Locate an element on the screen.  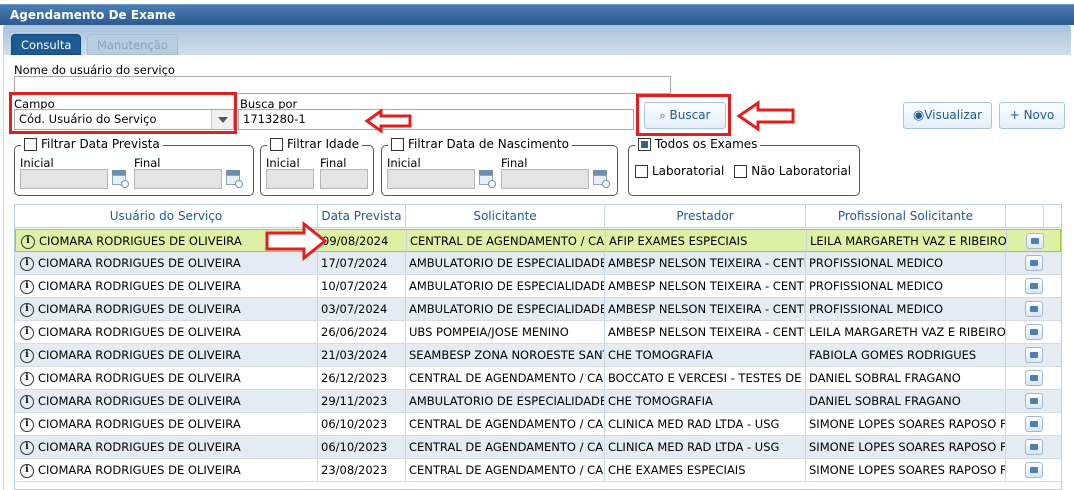
data-prevista-inicial-input is located at coordinates (64, 179).